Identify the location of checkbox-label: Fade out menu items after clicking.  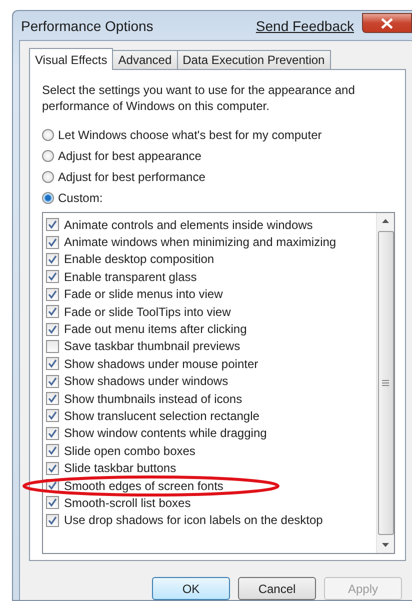
(155, 329).